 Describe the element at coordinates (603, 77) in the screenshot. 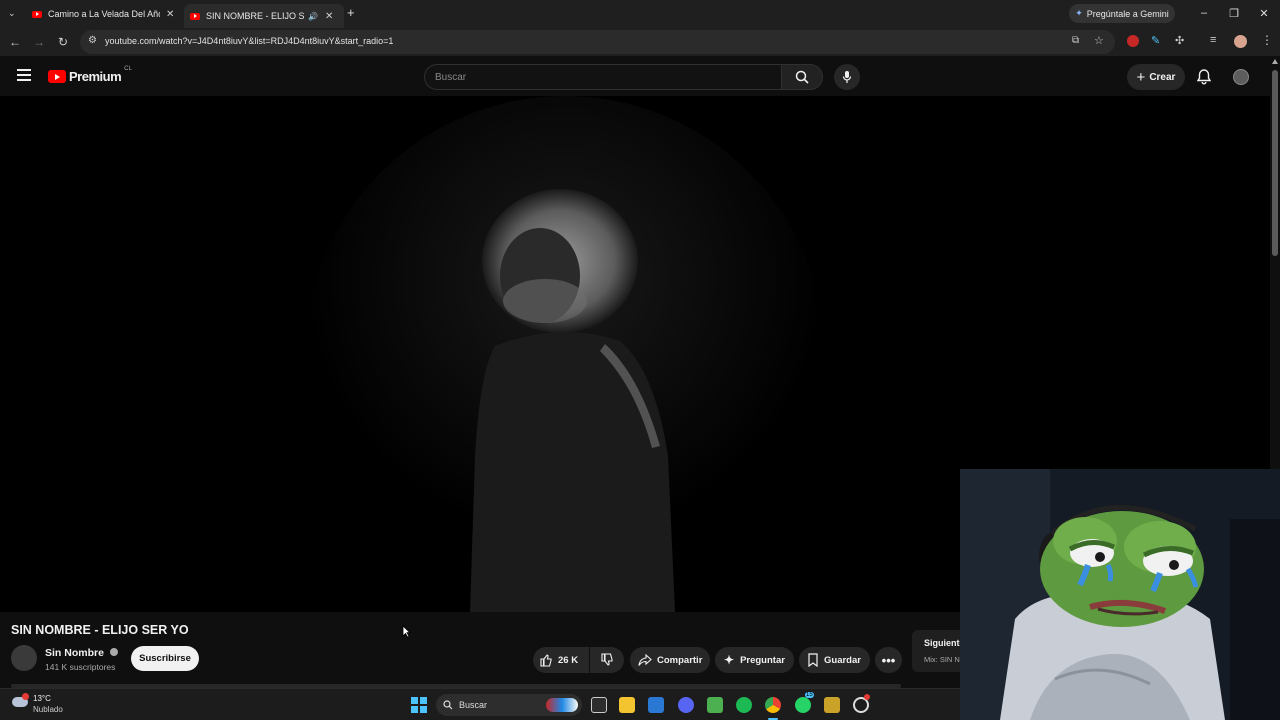

I see `search-input: Buscar` at that location.